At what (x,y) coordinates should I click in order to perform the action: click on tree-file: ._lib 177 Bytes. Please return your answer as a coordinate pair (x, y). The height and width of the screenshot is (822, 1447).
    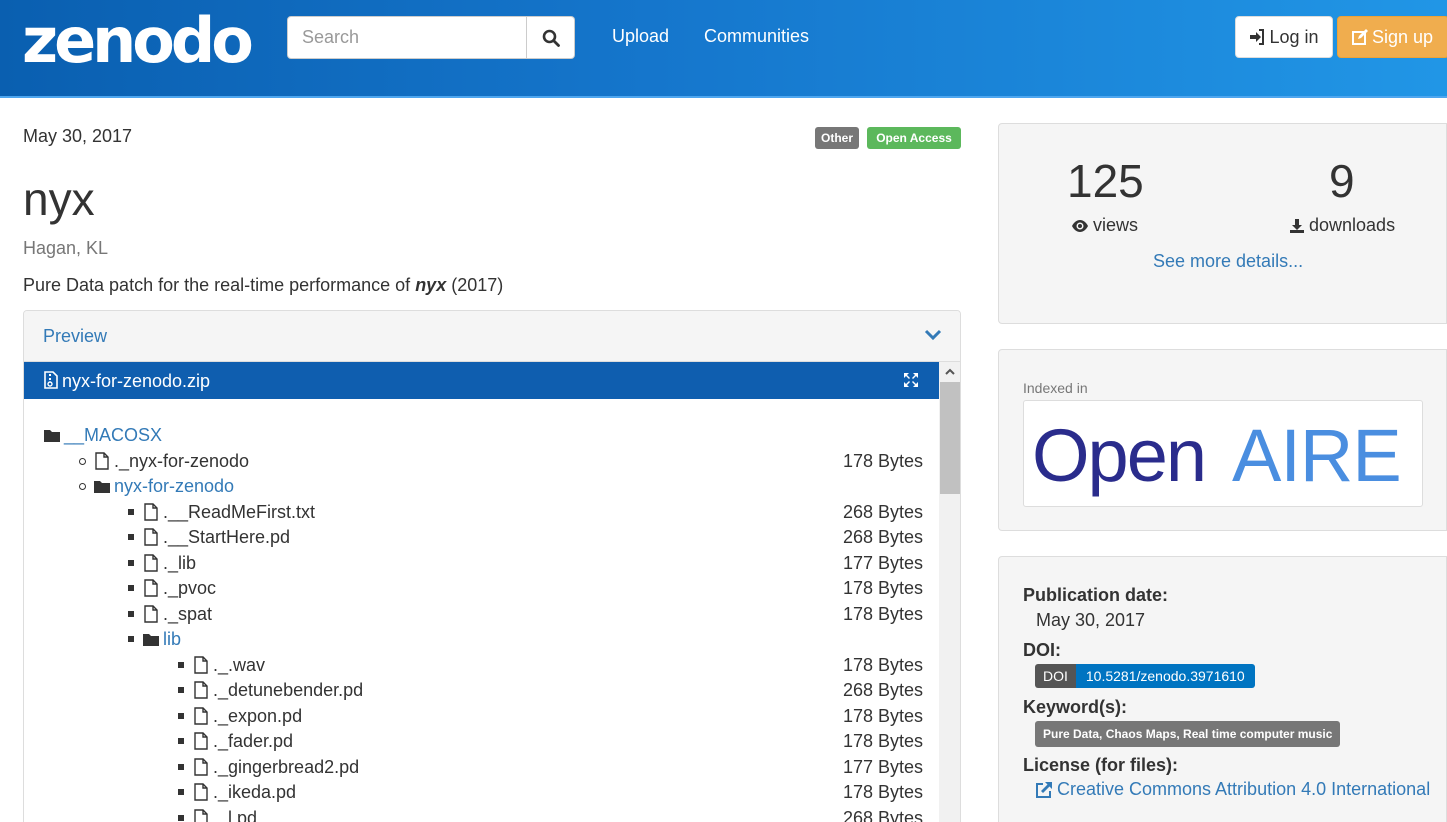
    Looking at the image, I should click on (481, 563).